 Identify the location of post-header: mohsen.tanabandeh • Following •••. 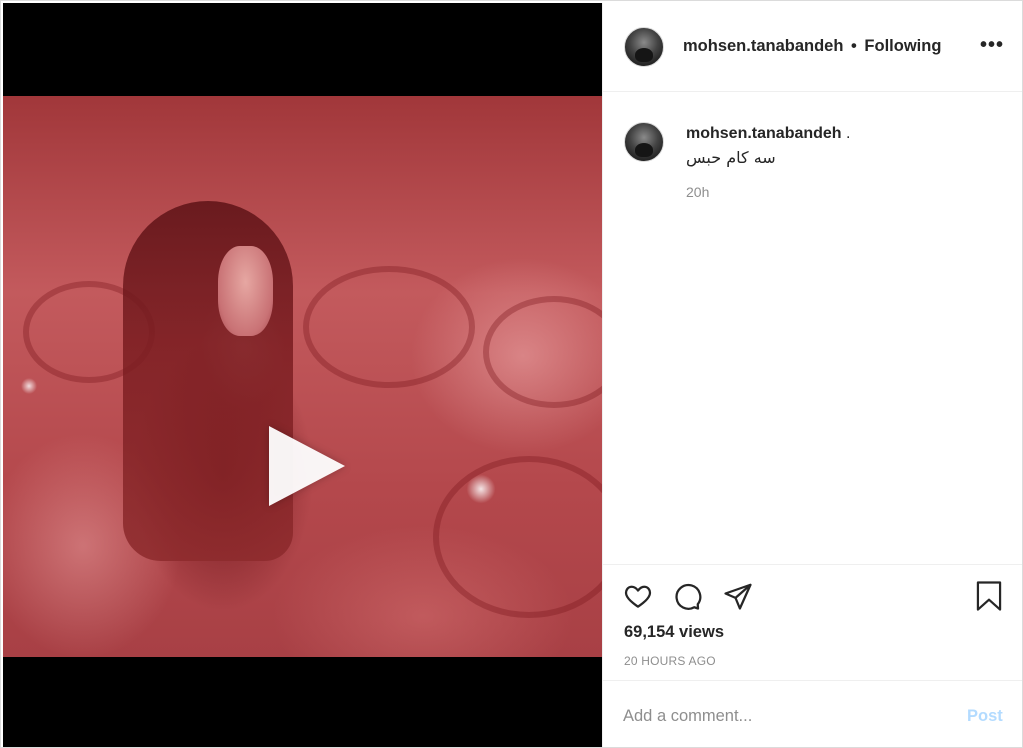
(812, 47).